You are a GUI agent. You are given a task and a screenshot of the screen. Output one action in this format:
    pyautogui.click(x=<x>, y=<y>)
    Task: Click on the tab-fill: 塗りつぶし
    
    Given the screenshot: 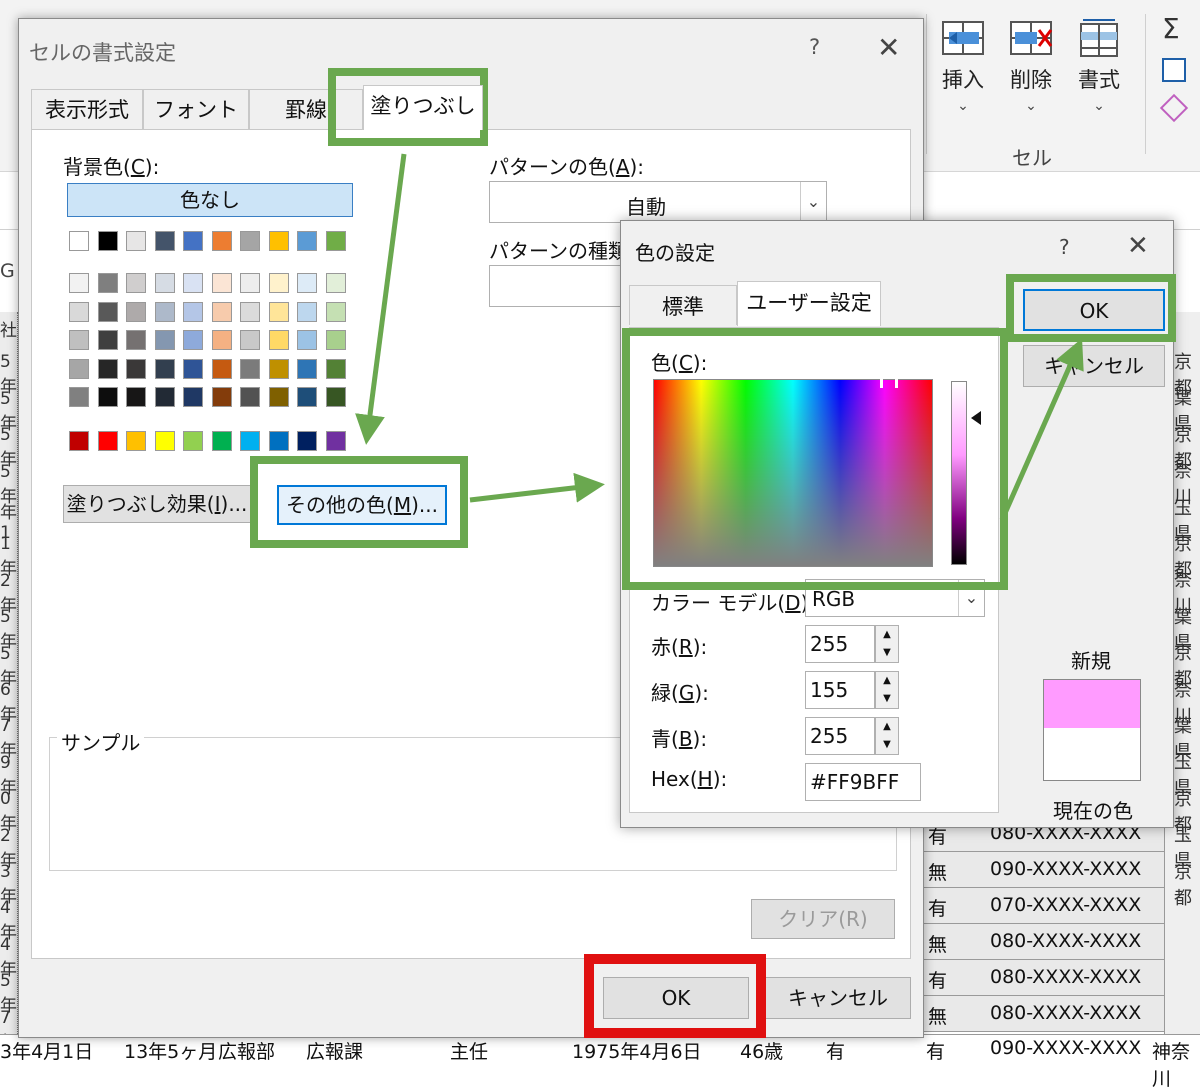 What is the action you would take?
    pyautogui.click(x=423, y=107)
    